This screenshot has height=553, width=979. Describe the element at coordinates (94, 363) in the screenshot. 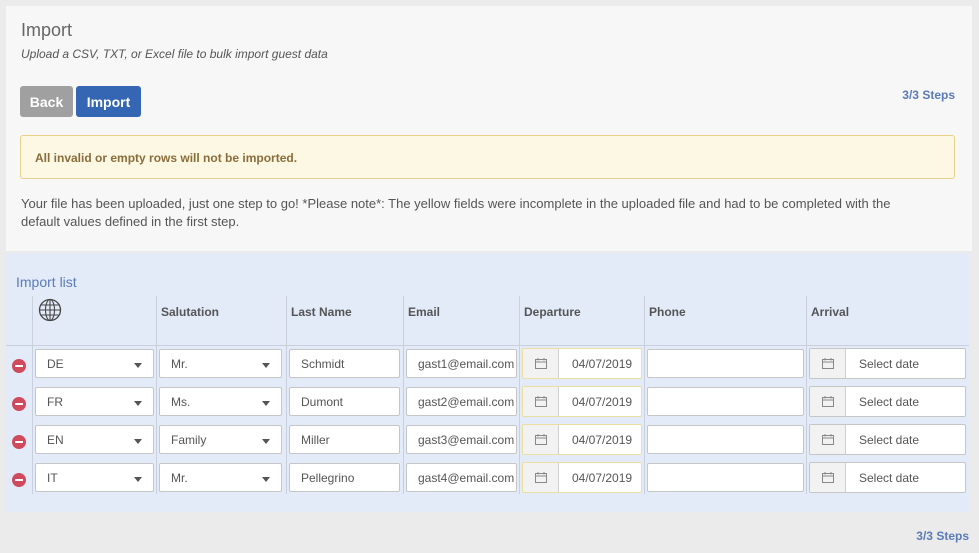

I see `language-select: DE` at that location.